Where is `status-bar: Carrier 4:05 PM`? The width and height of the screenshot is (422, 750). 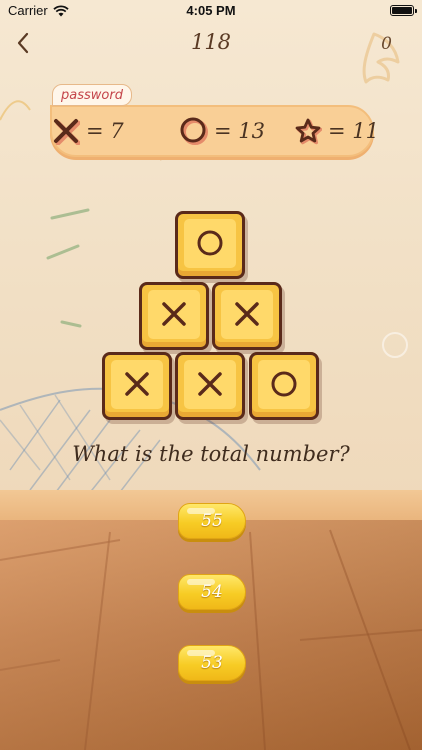 status-bar: Carrier 4:05 PM is located at coordinates (211, 11).